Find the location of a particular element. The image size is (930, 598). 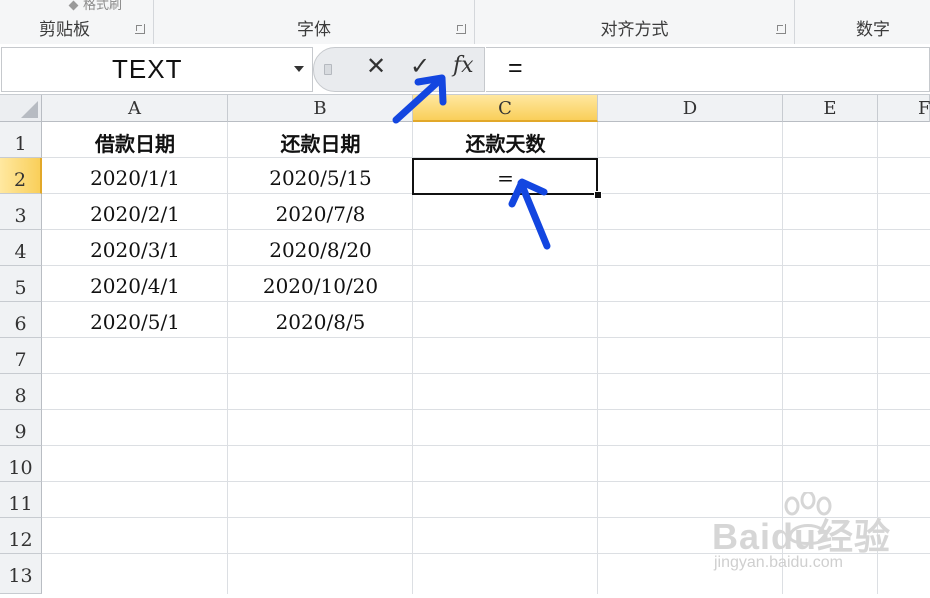

ribbon-group-label: 剪贴板 is located at coordinates (64, 30).